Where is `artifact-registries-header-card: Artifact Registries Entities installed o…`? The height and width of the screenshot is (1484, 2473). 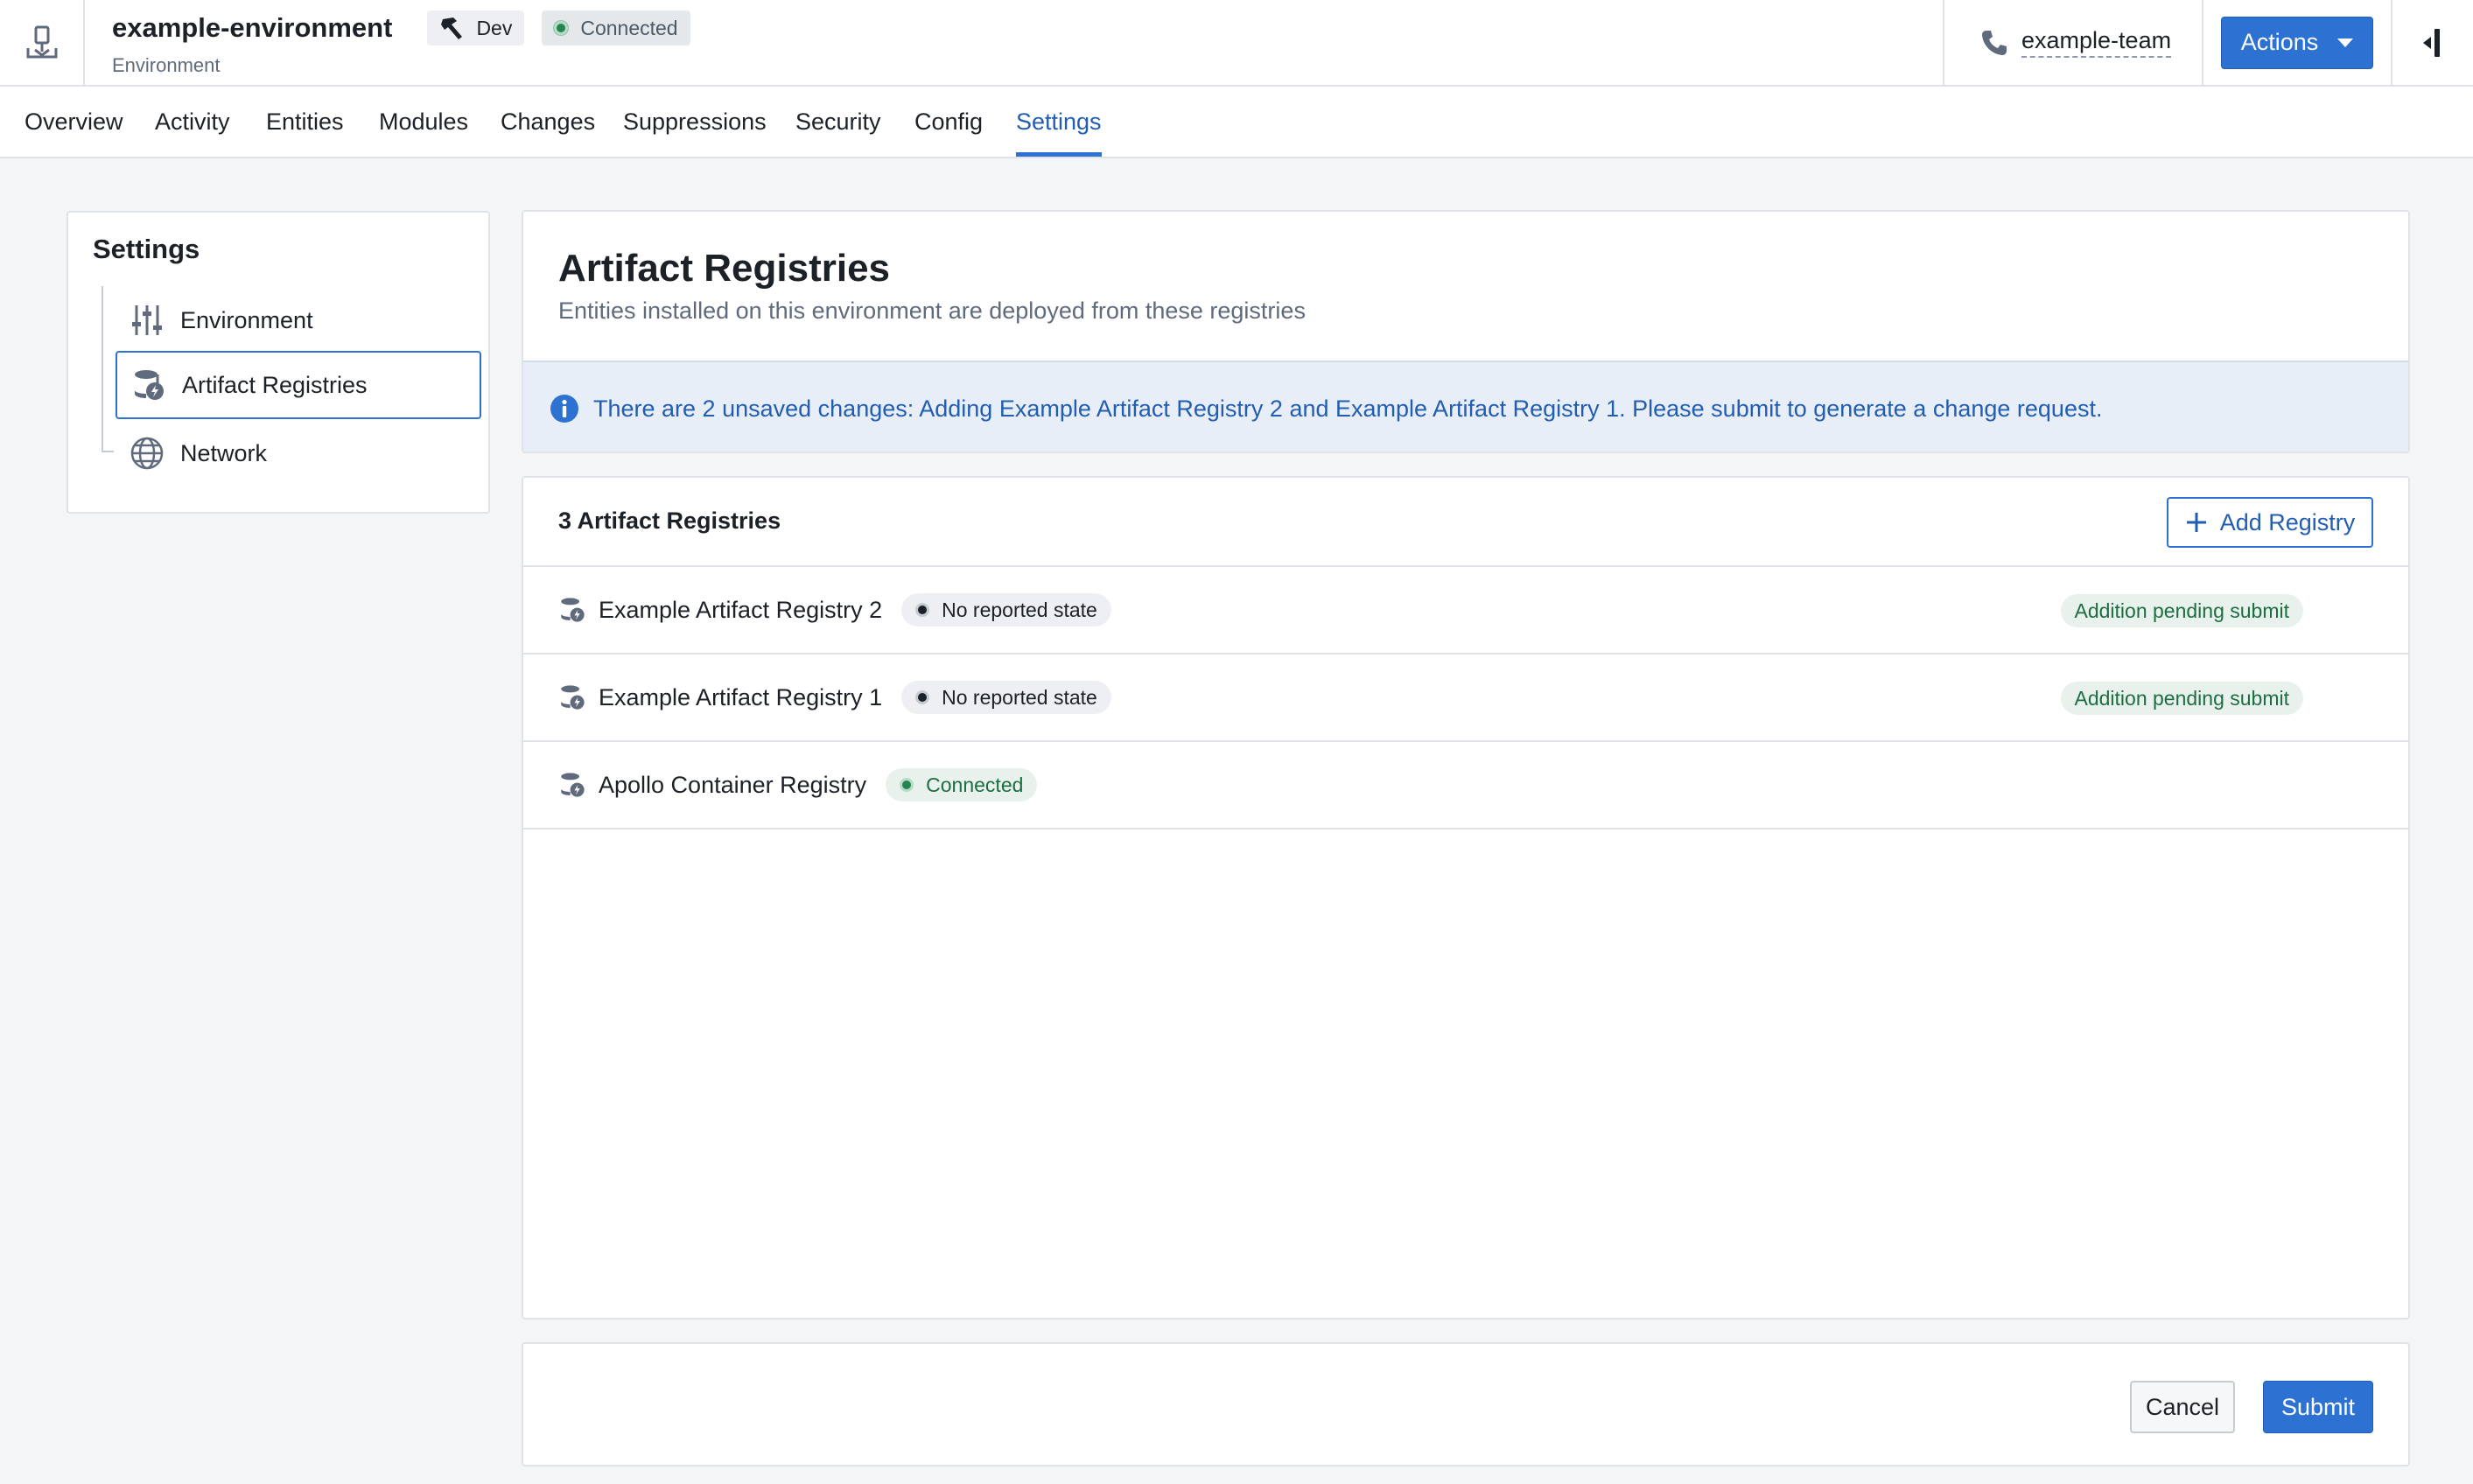 artifact-registries-header-card: Artifact Registries Entities installed o… is located at coordinates (1466, 331).